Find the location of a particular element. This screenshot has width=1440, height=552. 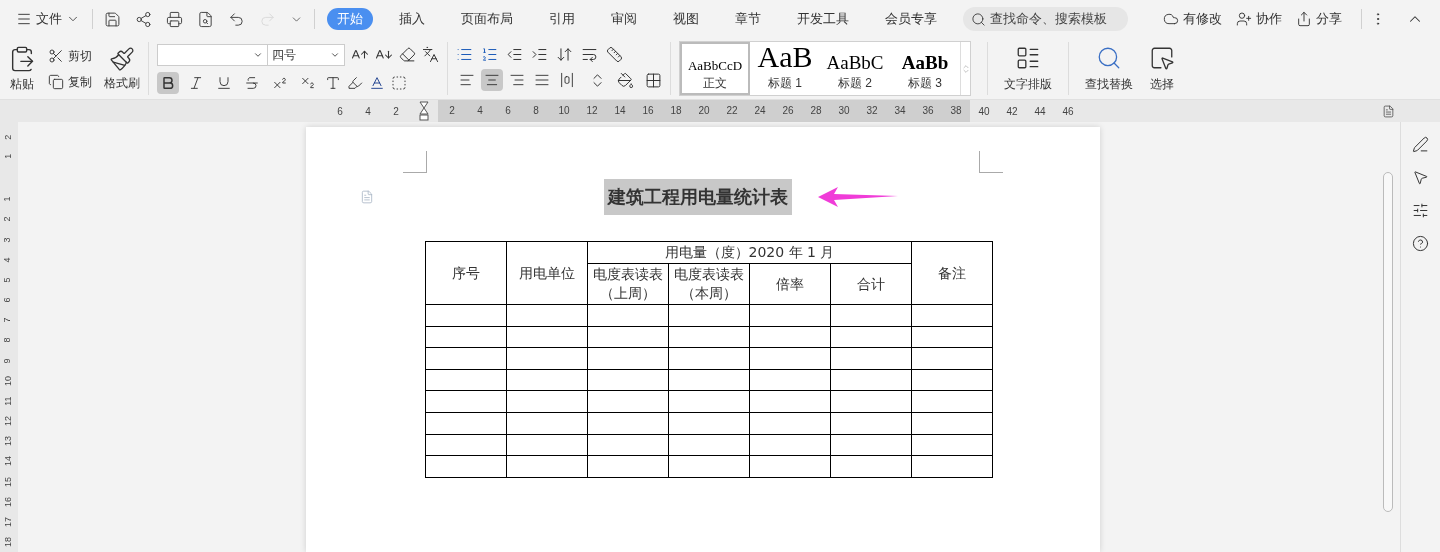

bullet-list-icon is located at coordinates (464, 54).